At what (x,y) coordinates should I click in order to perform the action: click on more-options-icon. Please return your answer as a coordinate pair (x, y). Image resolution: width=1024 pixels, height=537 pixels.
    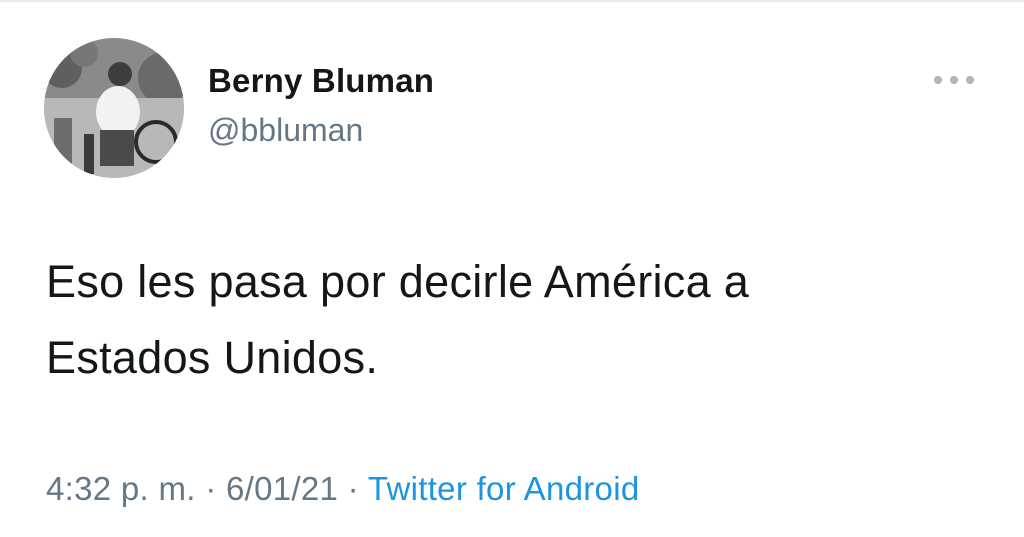
    Looking at the image, I should click on (954, 80).